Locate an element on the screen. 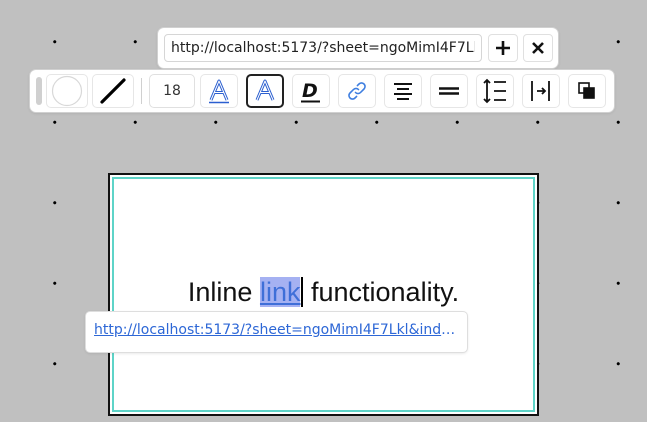  url-input is located at coordinates (323, 48).